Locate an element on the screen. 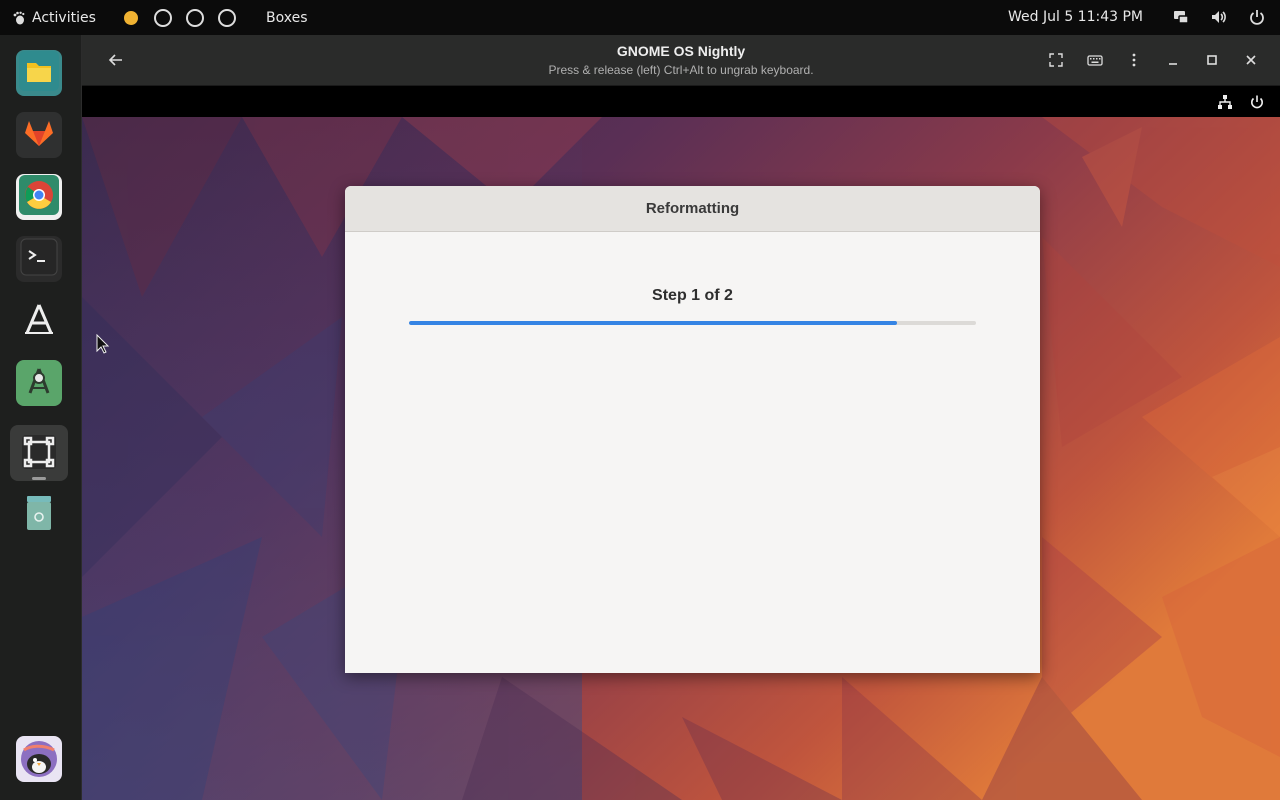 The width and height of the screenshot is (1280, 800). app-menu: Boxes is located at coordinates (287, 18).